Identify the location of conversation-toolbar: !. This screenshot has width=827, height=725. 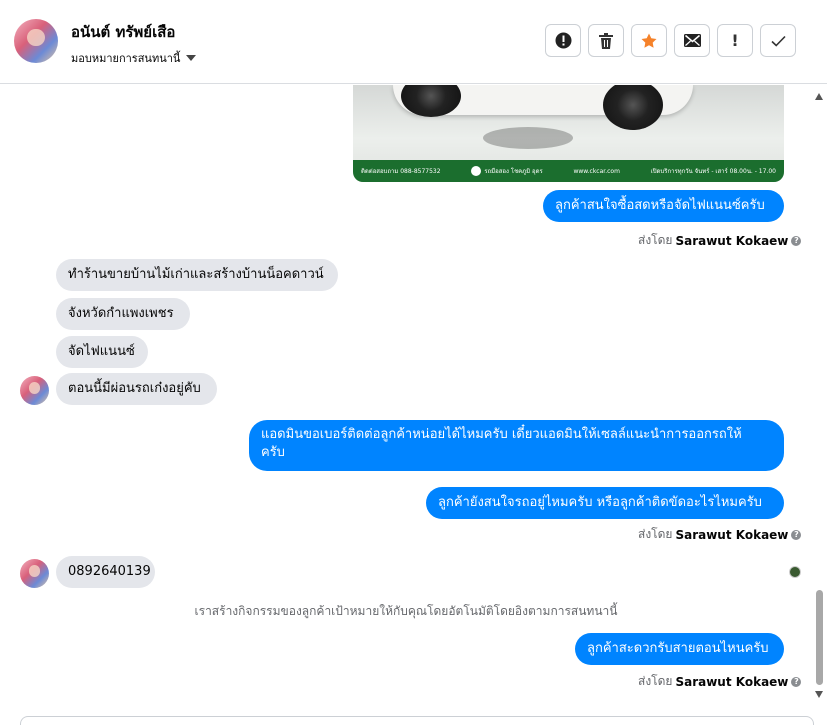
(670, 40).